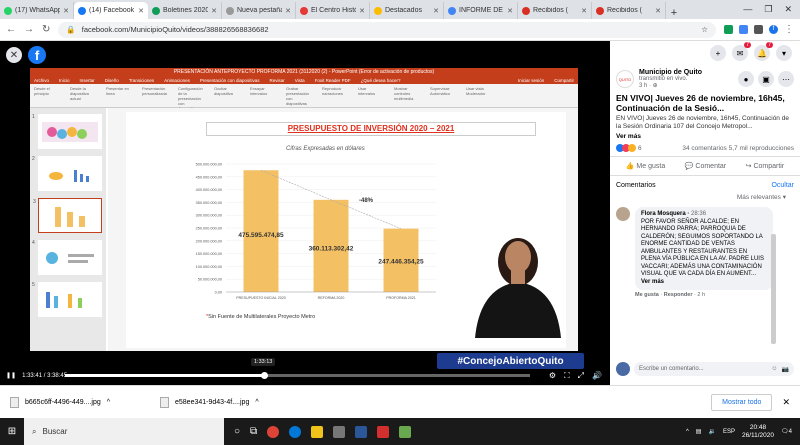  I want to click on show-all-downloads-button: Mostrar todo, so click(742, 402).